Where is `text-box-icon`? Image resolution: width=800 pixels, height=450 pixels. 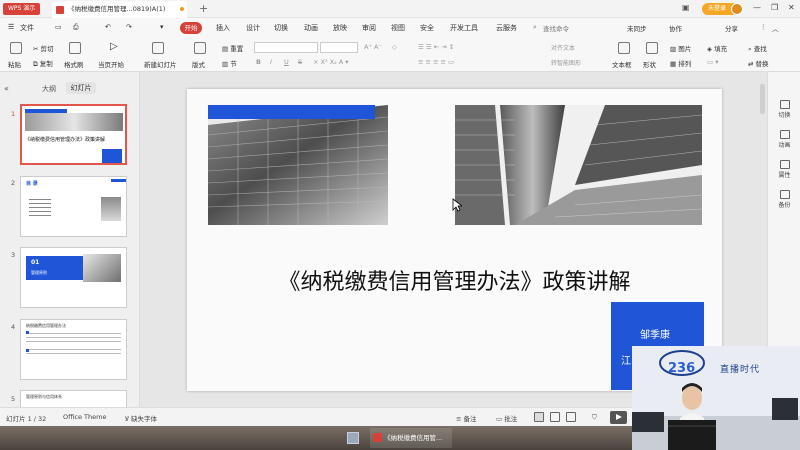 text-box-icon is located at coordinates (624, 48).